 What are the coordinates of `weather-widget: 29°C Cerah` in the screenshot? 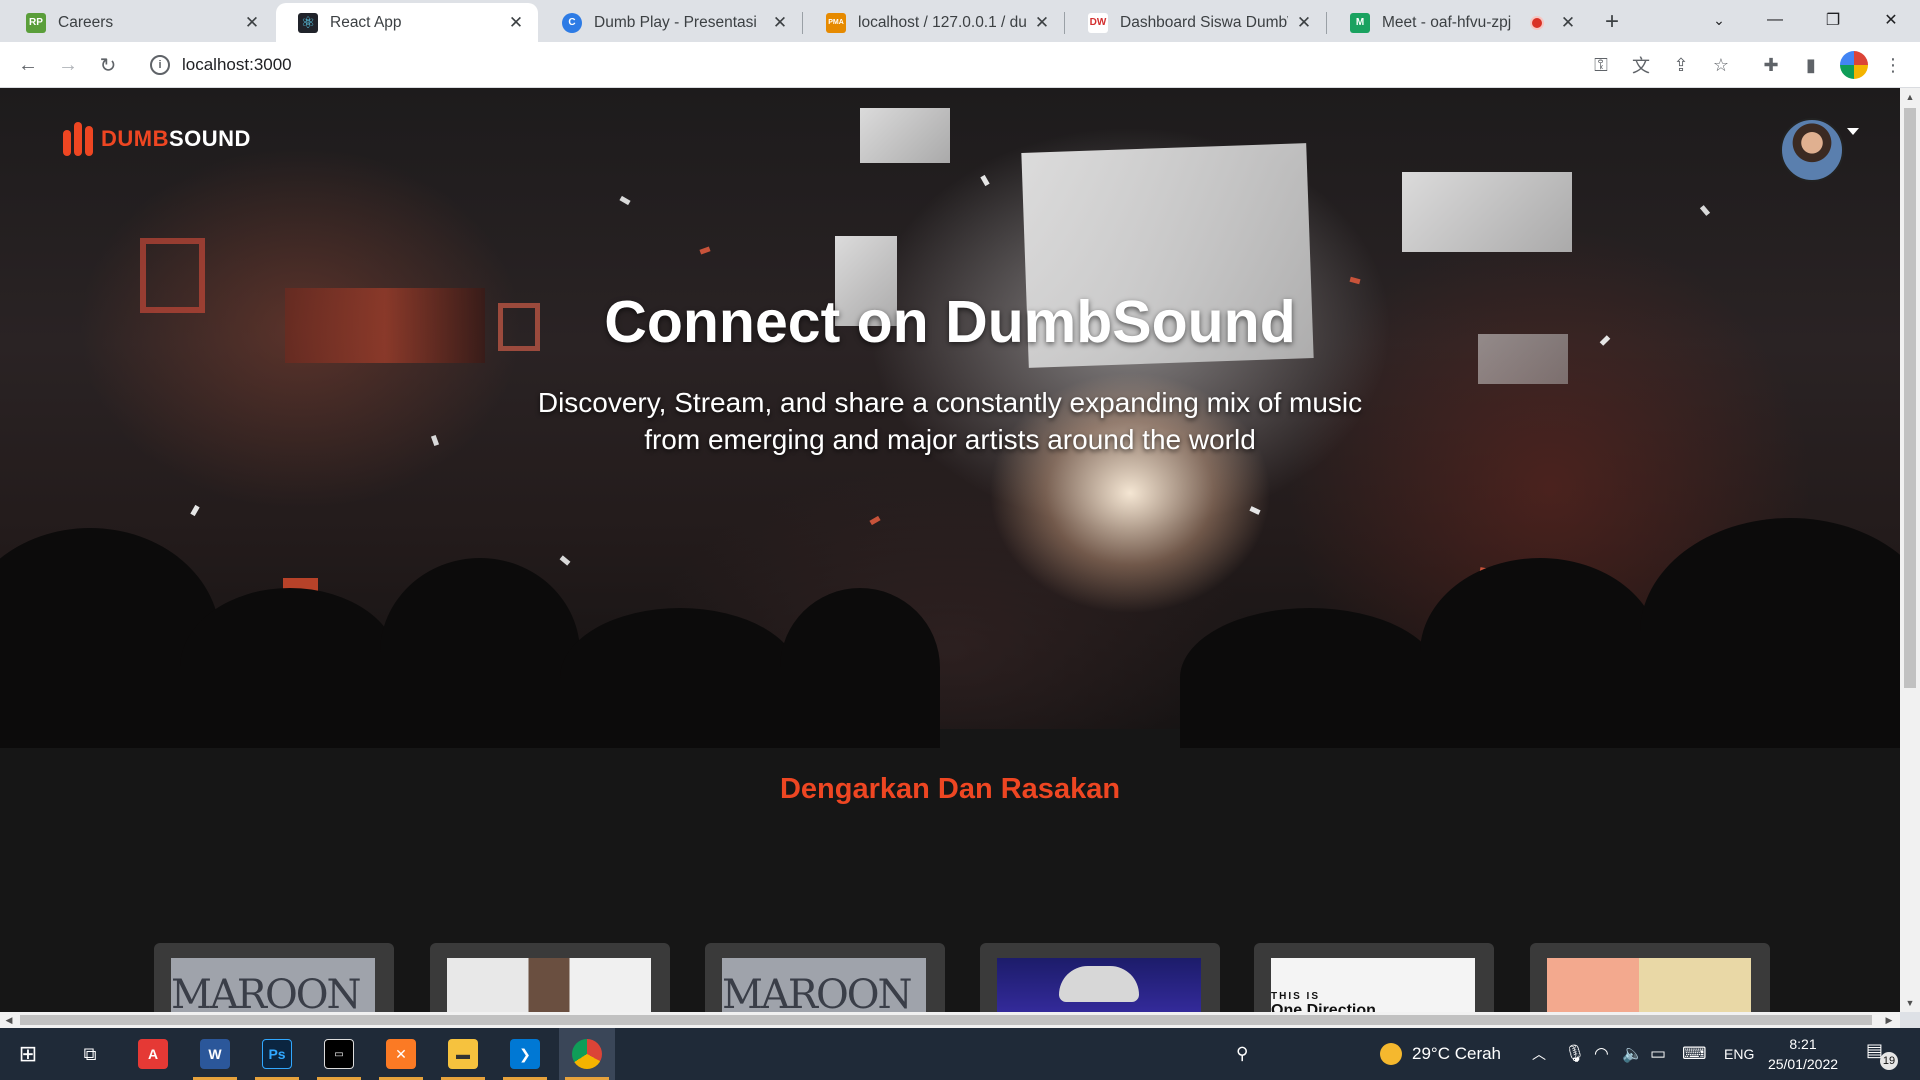 It's located at (1440, 1054).